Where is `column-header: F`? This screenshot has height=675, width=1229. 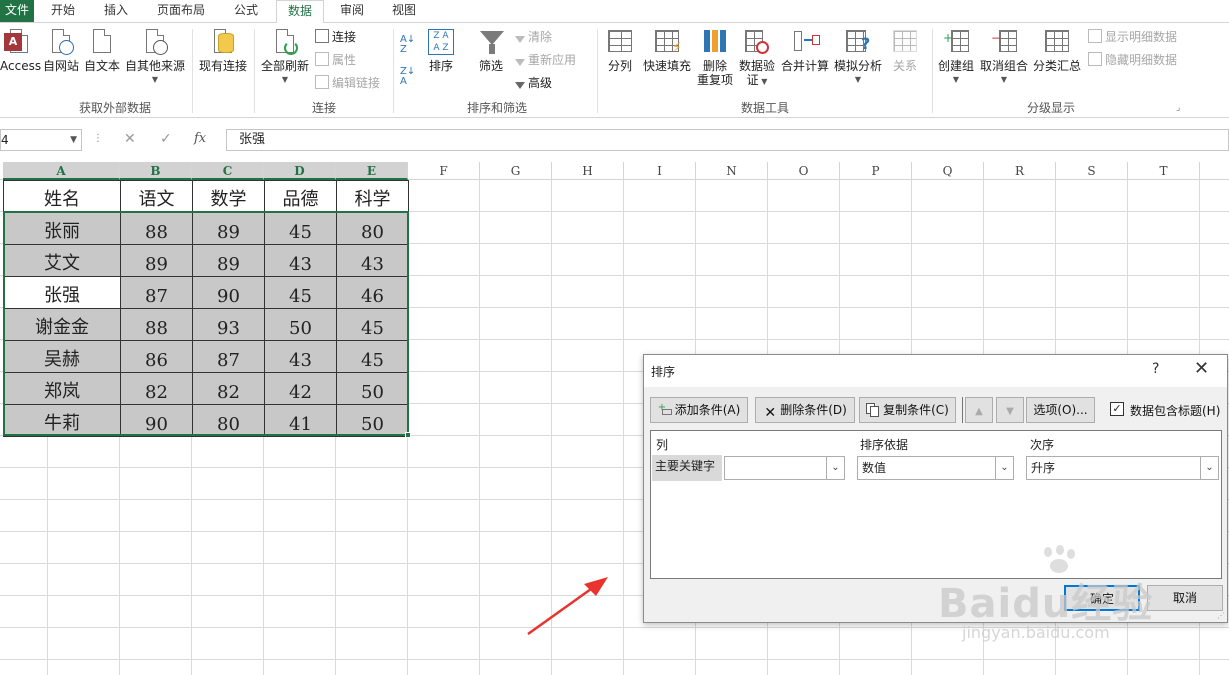
column-header: F is located at coordinates (444, 171).